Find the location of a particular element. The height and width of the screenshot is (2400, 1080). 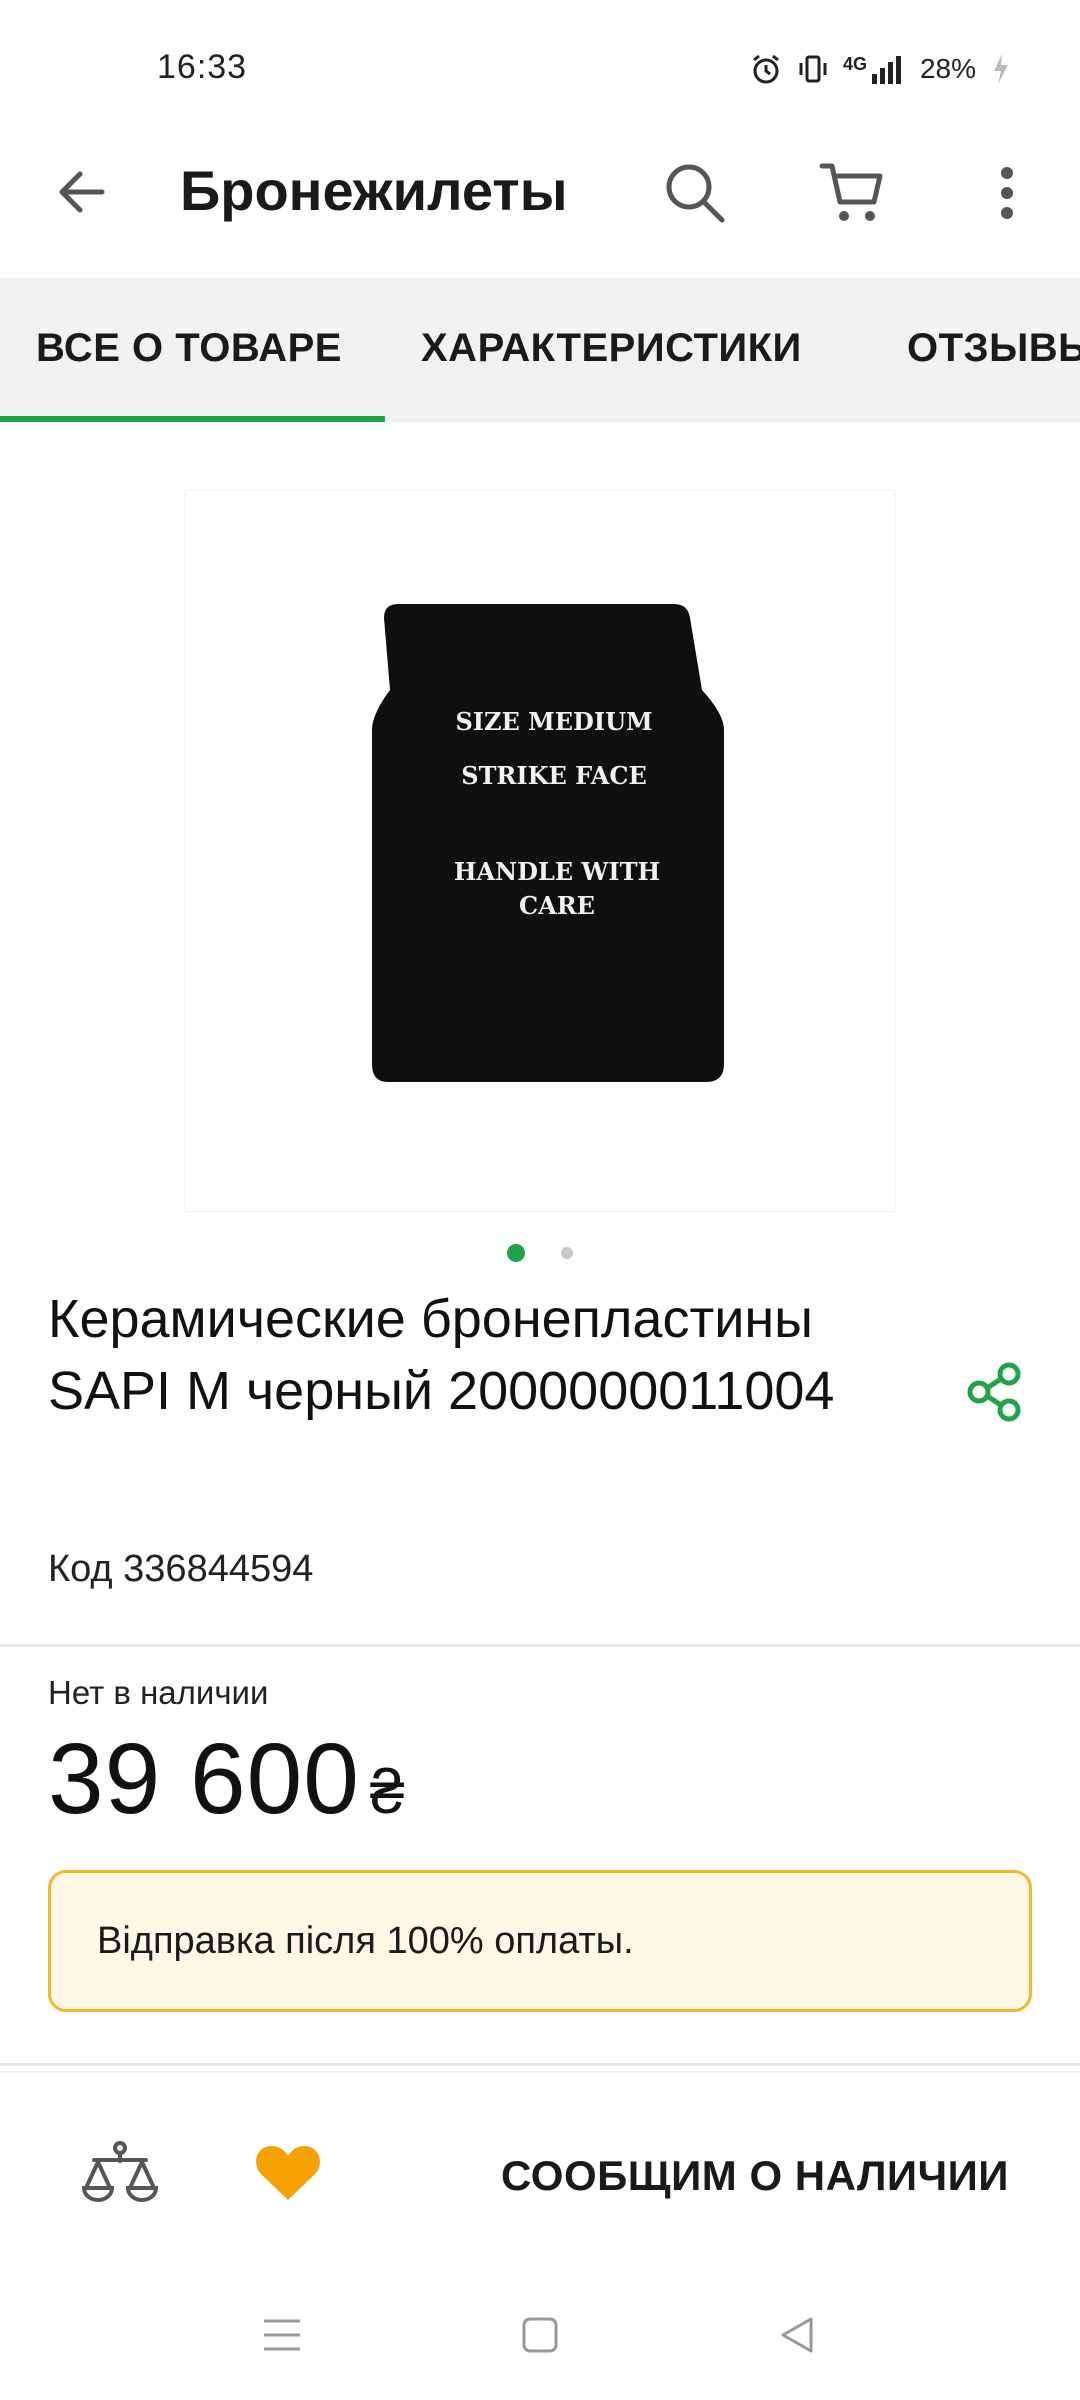

tab-bar: ВСЕ О ТОВАРЕ ХАРАКТЕРИСТИКИ ОТЗЫВЫ is located at coordinates (540, 350).